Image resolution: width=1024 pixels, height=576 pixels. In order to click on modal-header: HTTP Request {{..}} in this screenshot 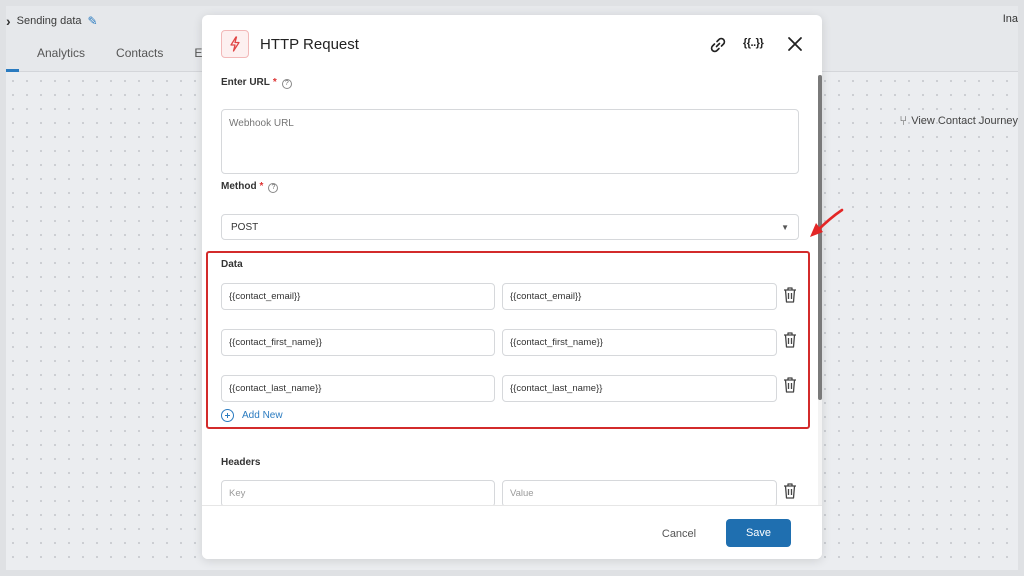, I will do `click(512, 45)`.